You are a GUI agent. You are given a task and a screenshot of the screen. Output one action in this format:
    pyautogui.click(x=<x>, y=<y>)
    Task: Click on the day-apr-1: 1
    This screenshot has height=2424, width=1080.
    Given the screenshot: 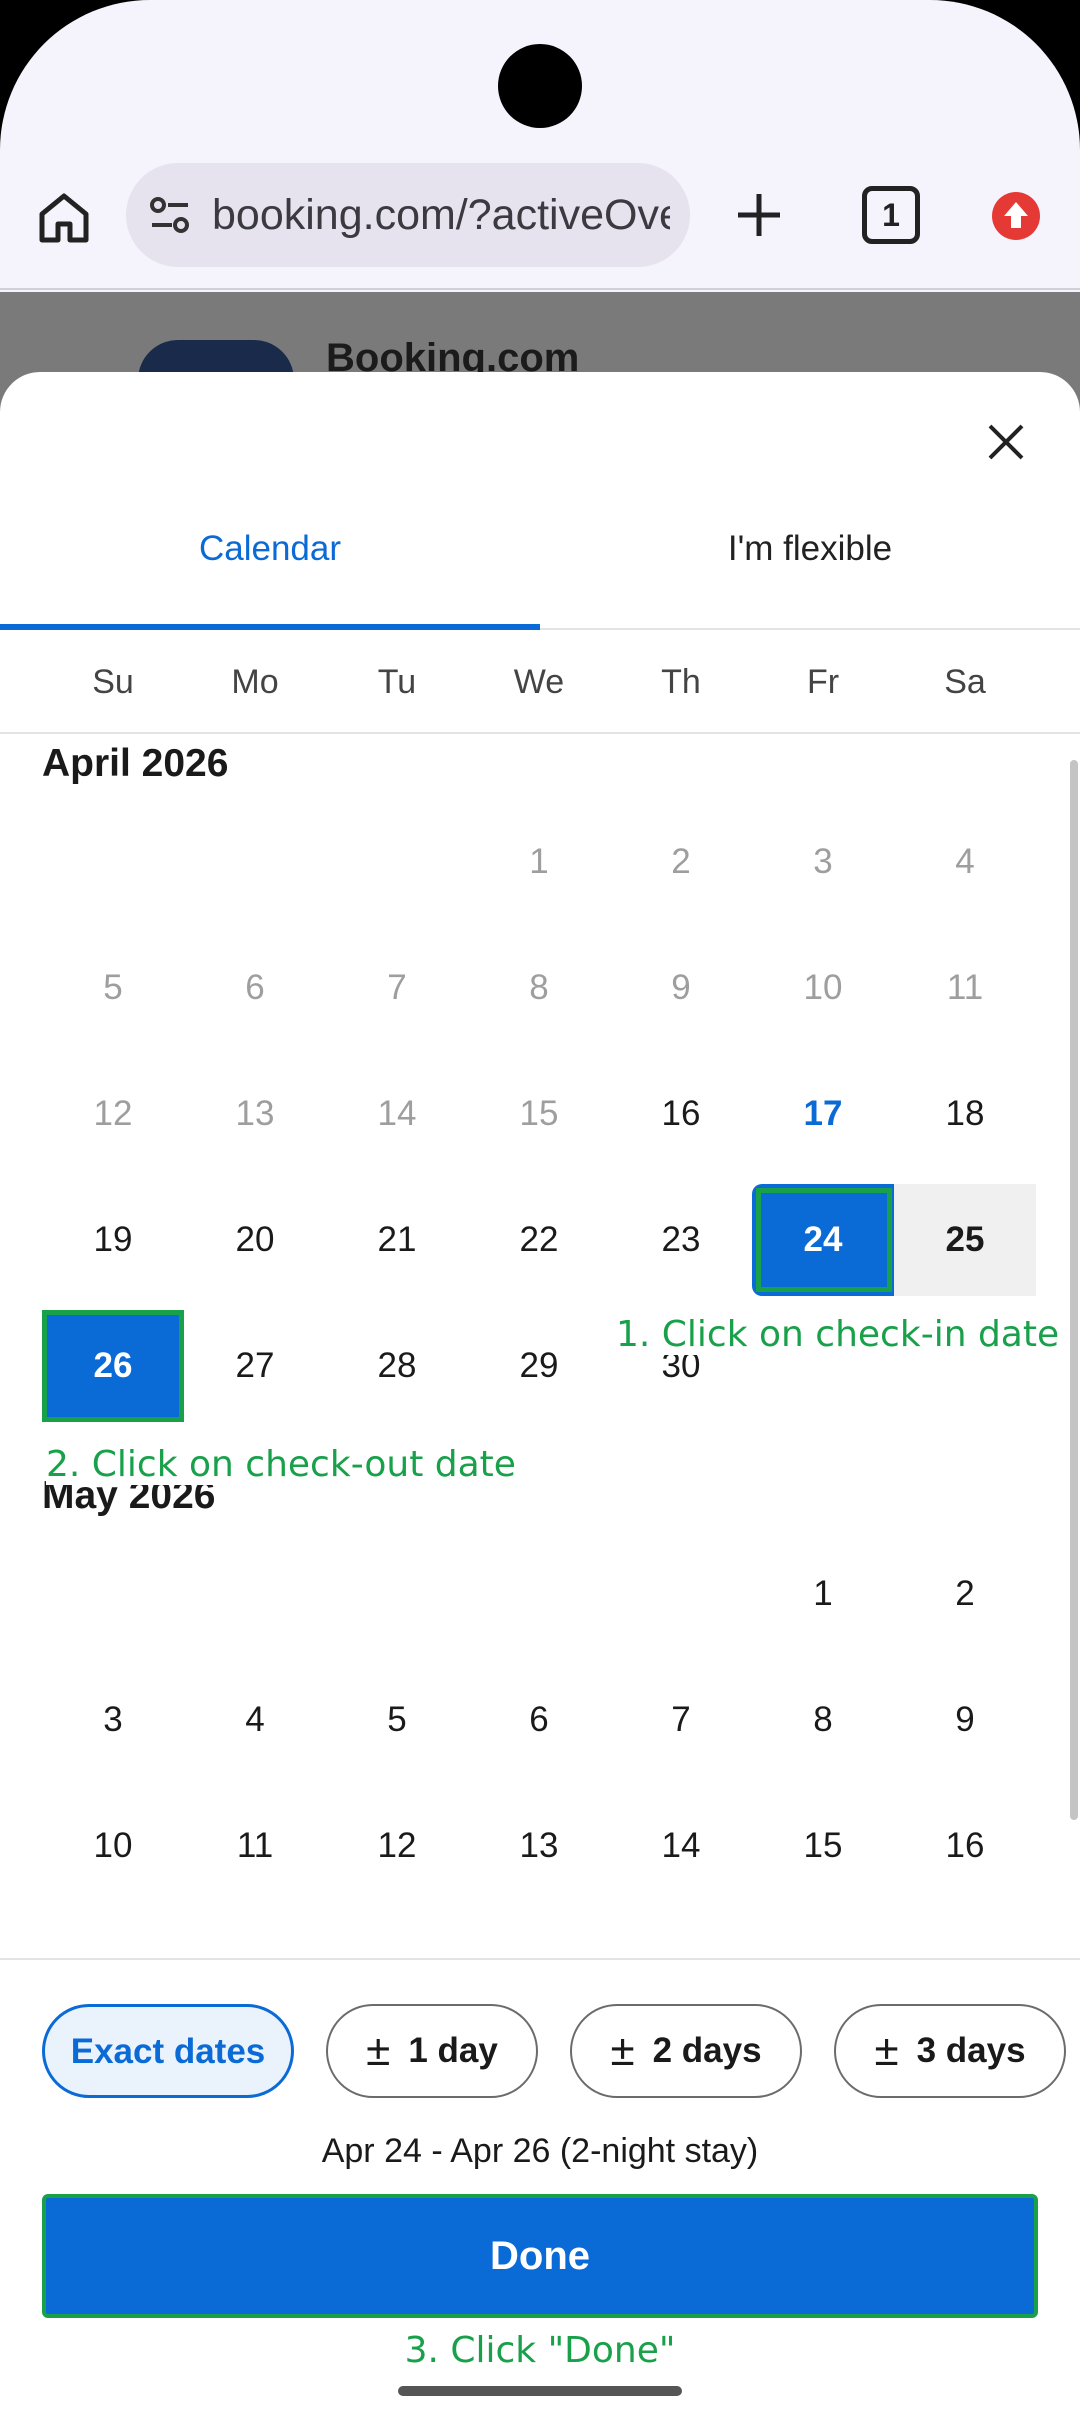 What is the action you would take?
    pyautogui.click(x=539, y=861)
    